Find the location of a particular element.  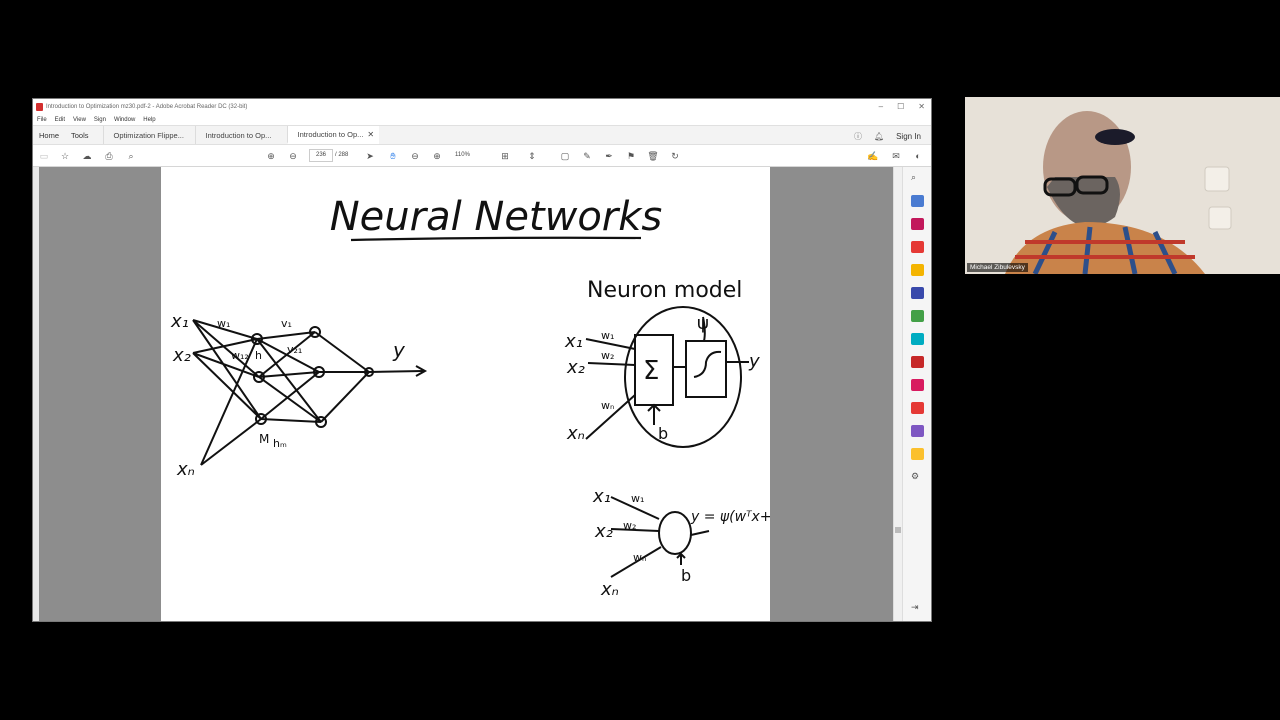

pen-icon: ✎ is located at coordinates (587, 156).